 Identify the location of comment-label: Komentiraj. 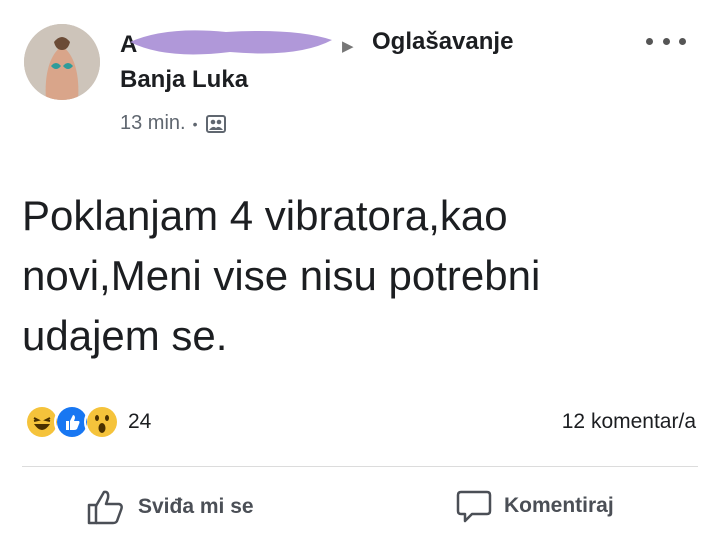
(559, 505).